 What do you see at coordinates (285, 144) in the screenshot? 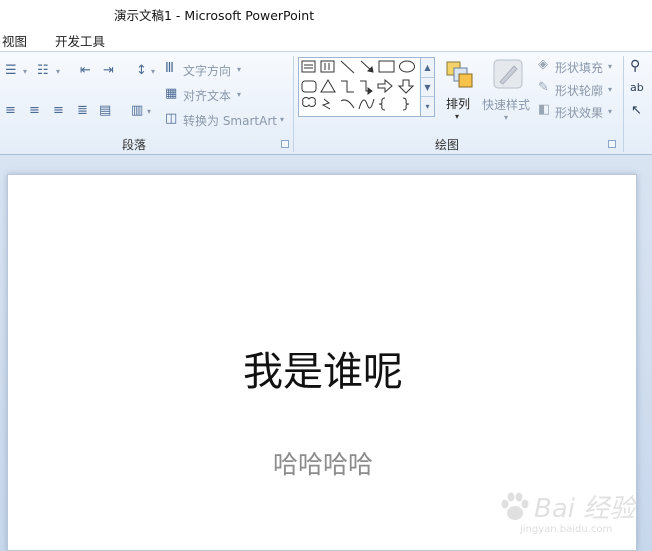
I see `paragraph-launcher-icon` at bounding box center [285, 144].